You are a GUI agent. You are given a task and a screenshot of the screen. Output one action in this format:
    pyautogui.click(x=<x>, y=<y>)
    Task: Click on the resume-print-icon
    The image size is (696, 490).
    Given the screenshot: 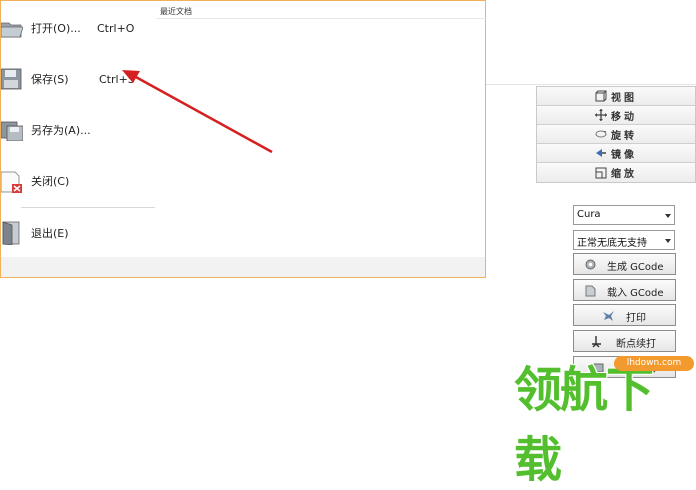 What is the action you would take?
    pyautogui.click(x=596, y=341)
    